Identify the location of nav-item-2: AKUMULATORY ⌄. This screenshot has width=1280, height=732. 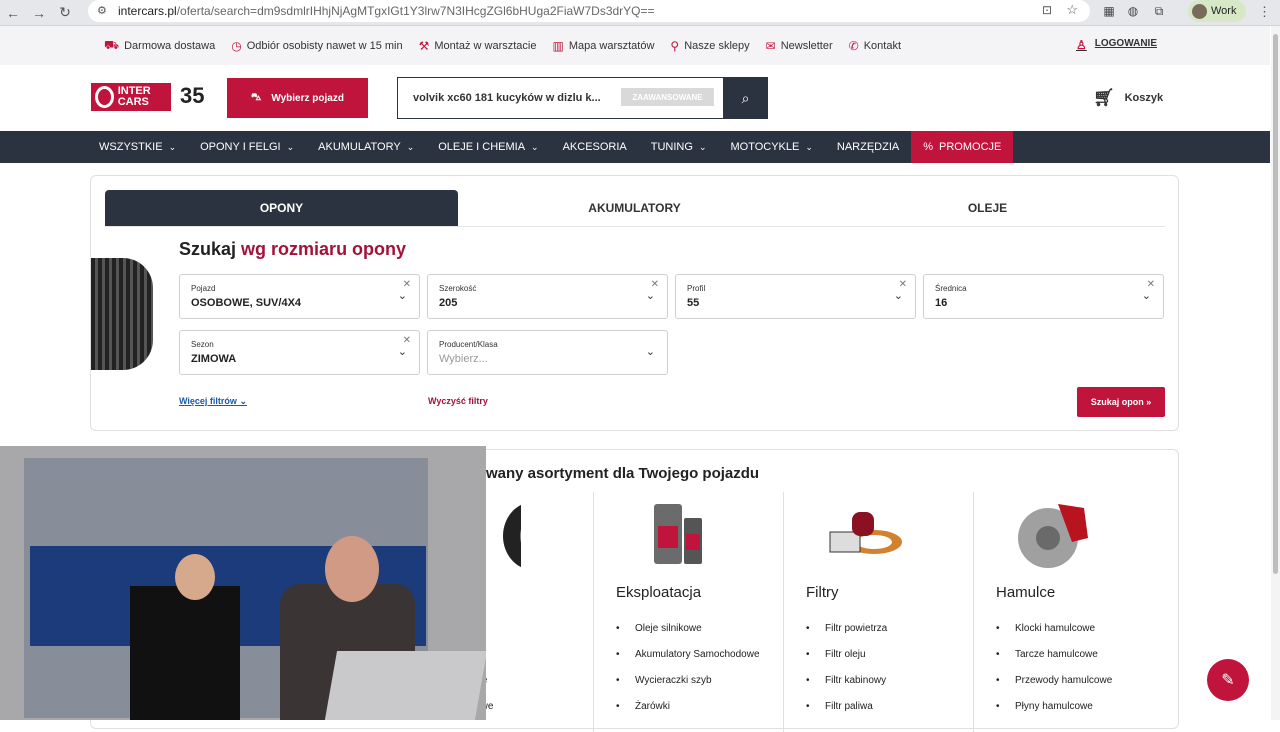
(366, 147).